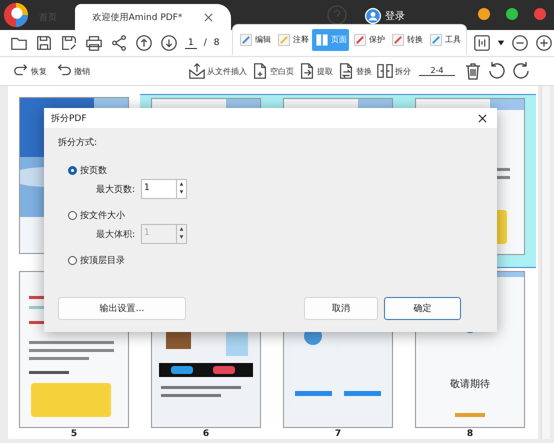 This screenshot has height=443, width=554. Describe the element at coordinates (181, 184) in the screenshot. I see `increment-icon` at that location.